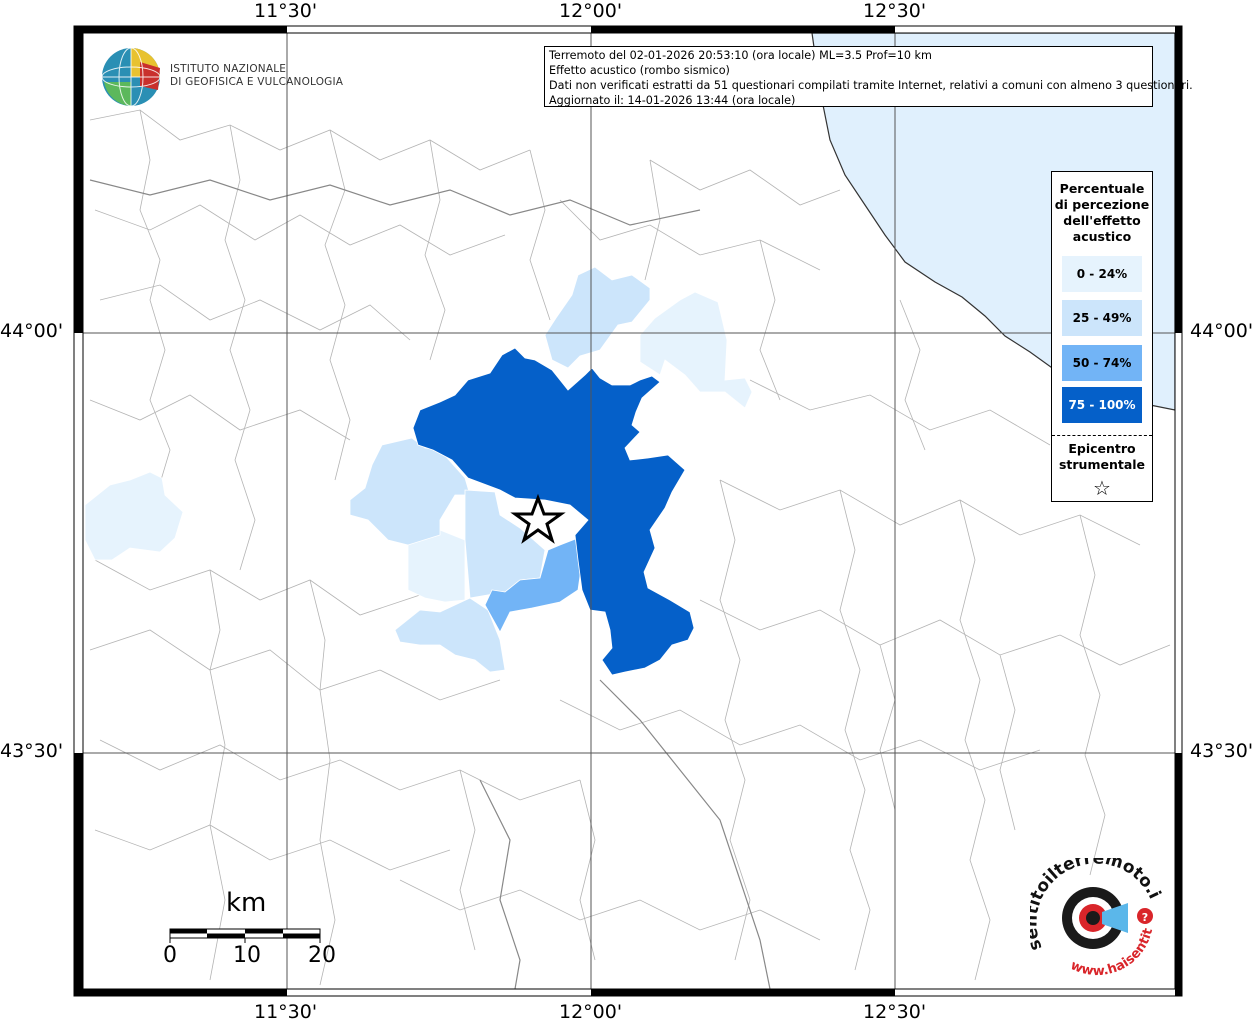 The height and width of the screenshot is (1024, 1255). Describe the element at coordinates (228, 69) in the screenshot. I see `ingv-logo-line1: ISTITUTO NAZIONALE` at that location.